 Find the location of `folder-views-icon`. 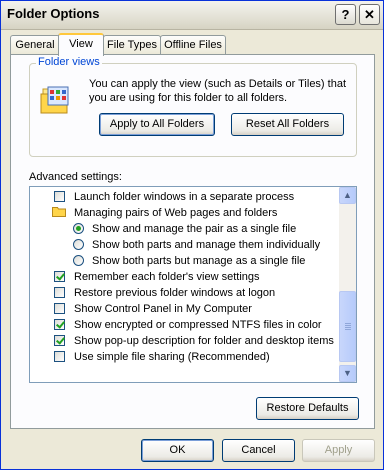

folder-views-icon is located at coordinates (54, 100).